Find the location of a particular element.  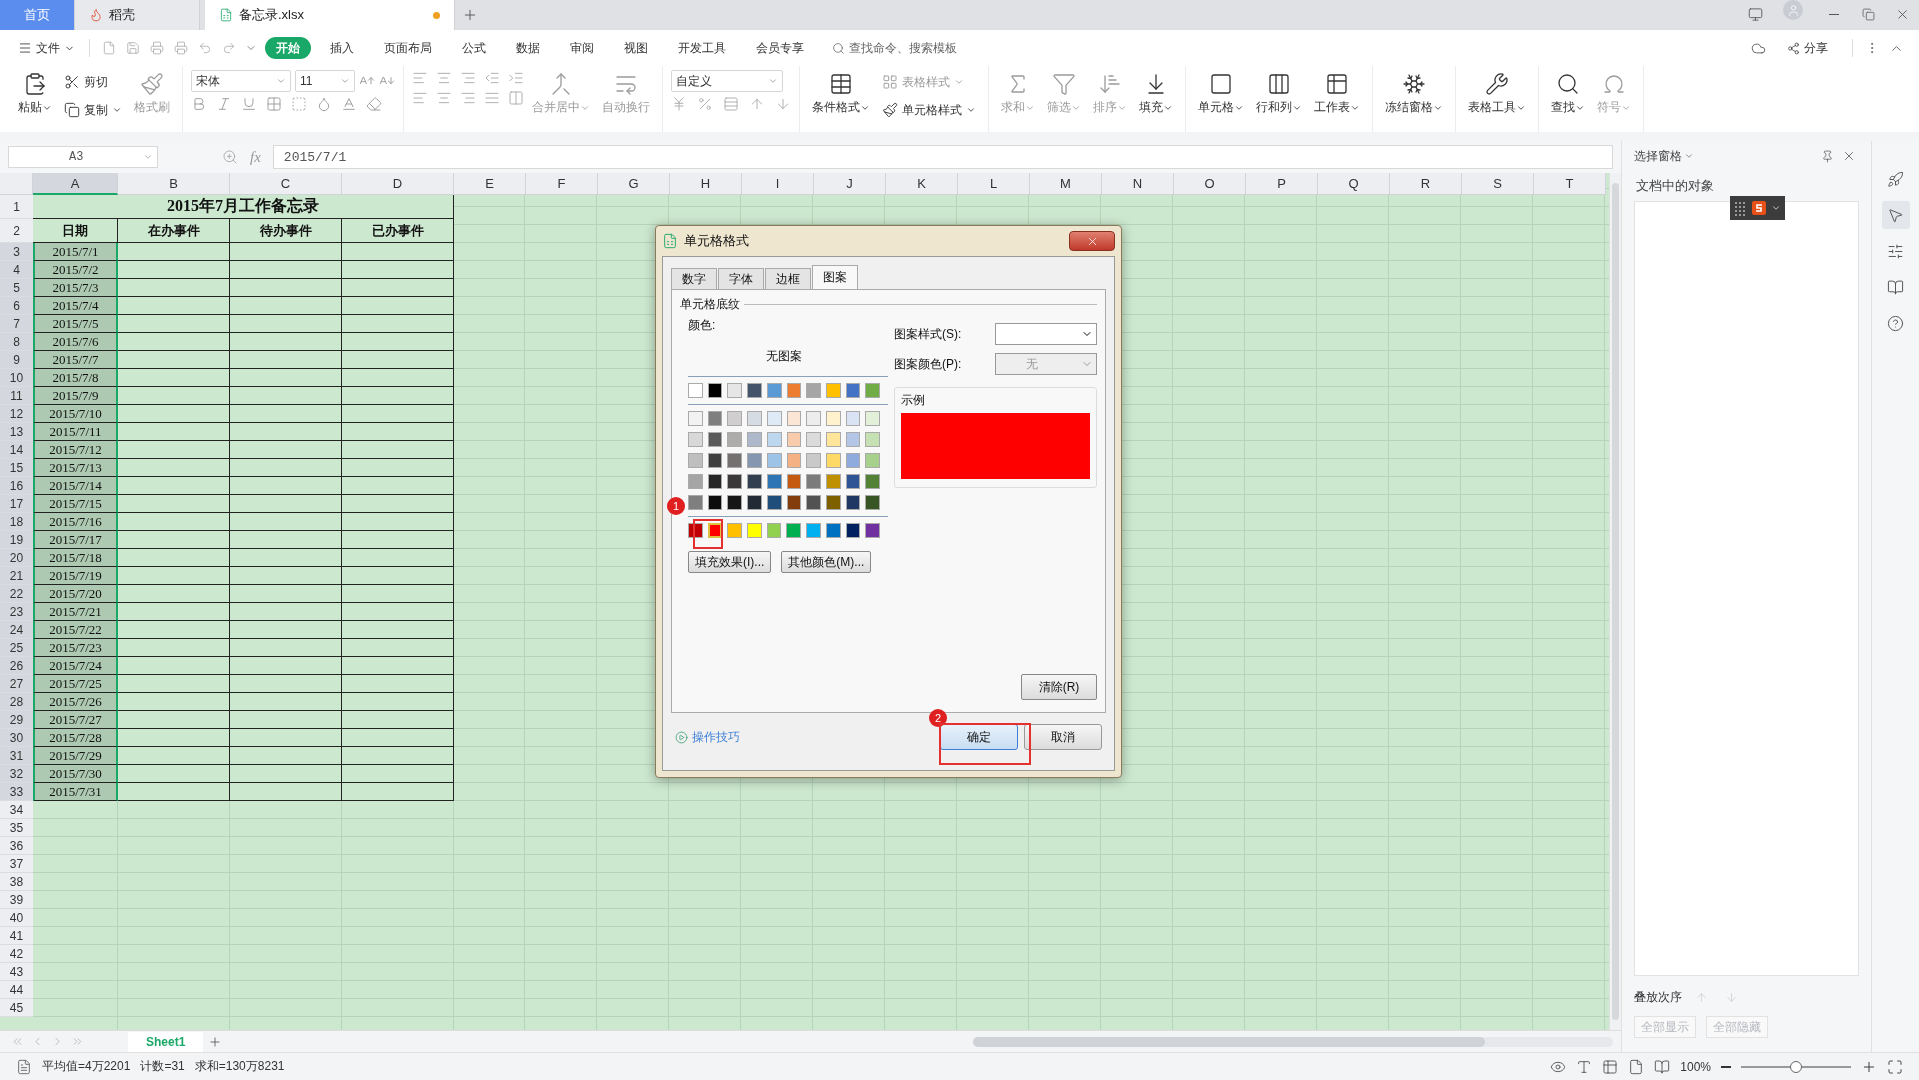

date-cell: 2015/7/17 is located at coordinates (75, 540).